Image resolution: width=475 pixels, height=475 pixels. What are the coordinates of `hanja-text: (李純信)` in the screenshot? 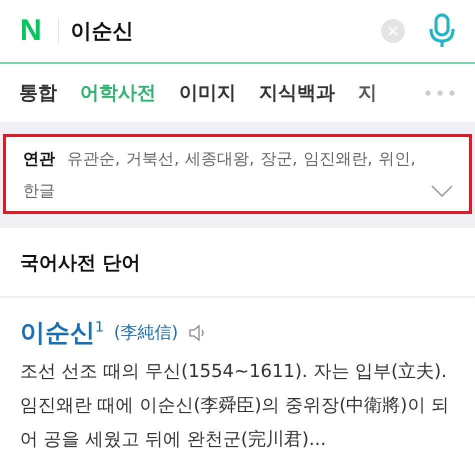 It's located at (146, 333).